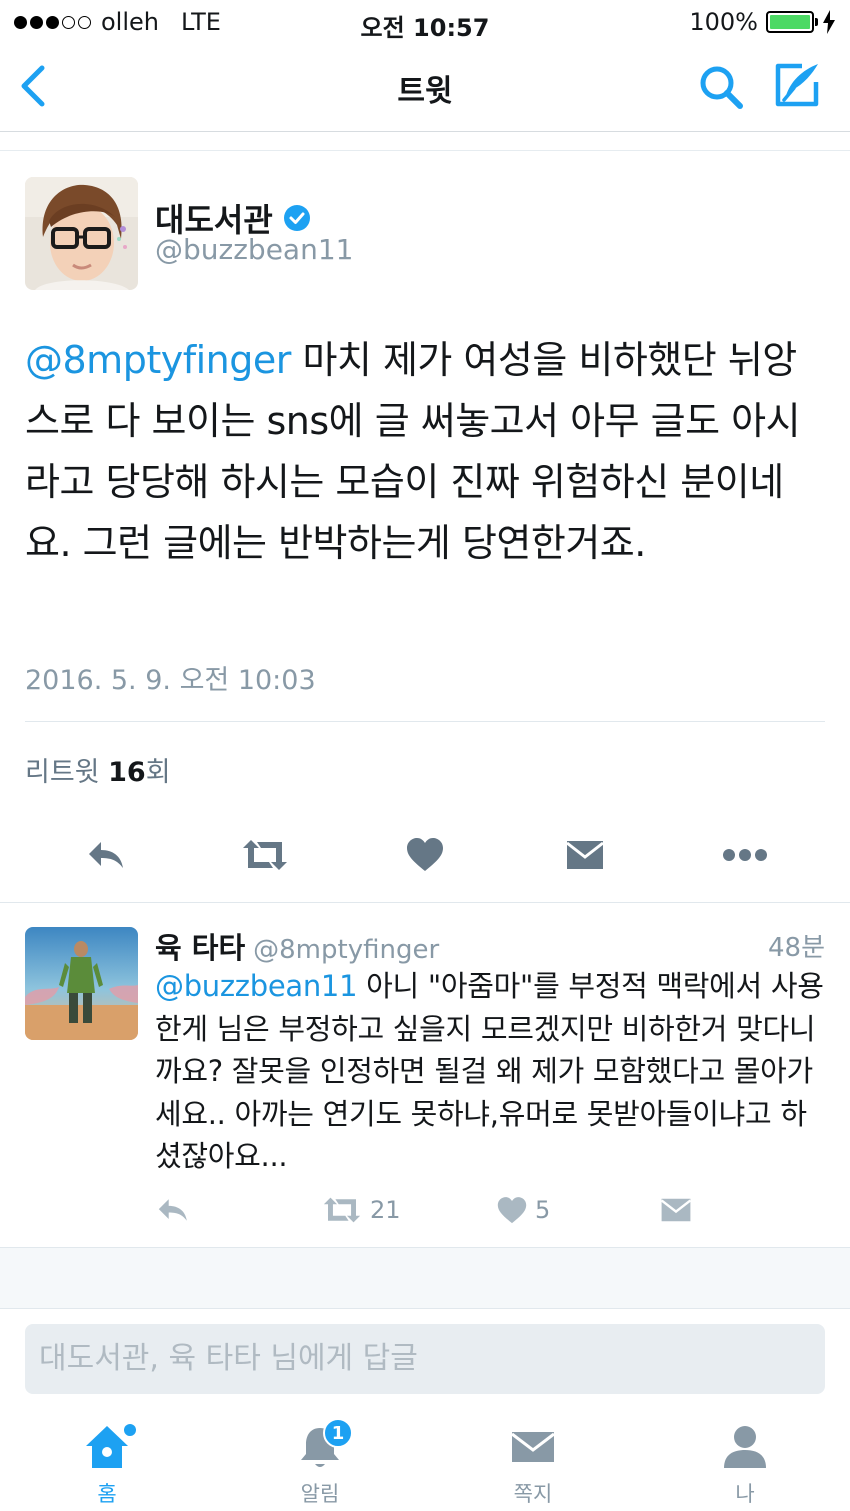 This screenshot has width=850, height=1511. I want to click on status-right: 100%, so click(762, 22).